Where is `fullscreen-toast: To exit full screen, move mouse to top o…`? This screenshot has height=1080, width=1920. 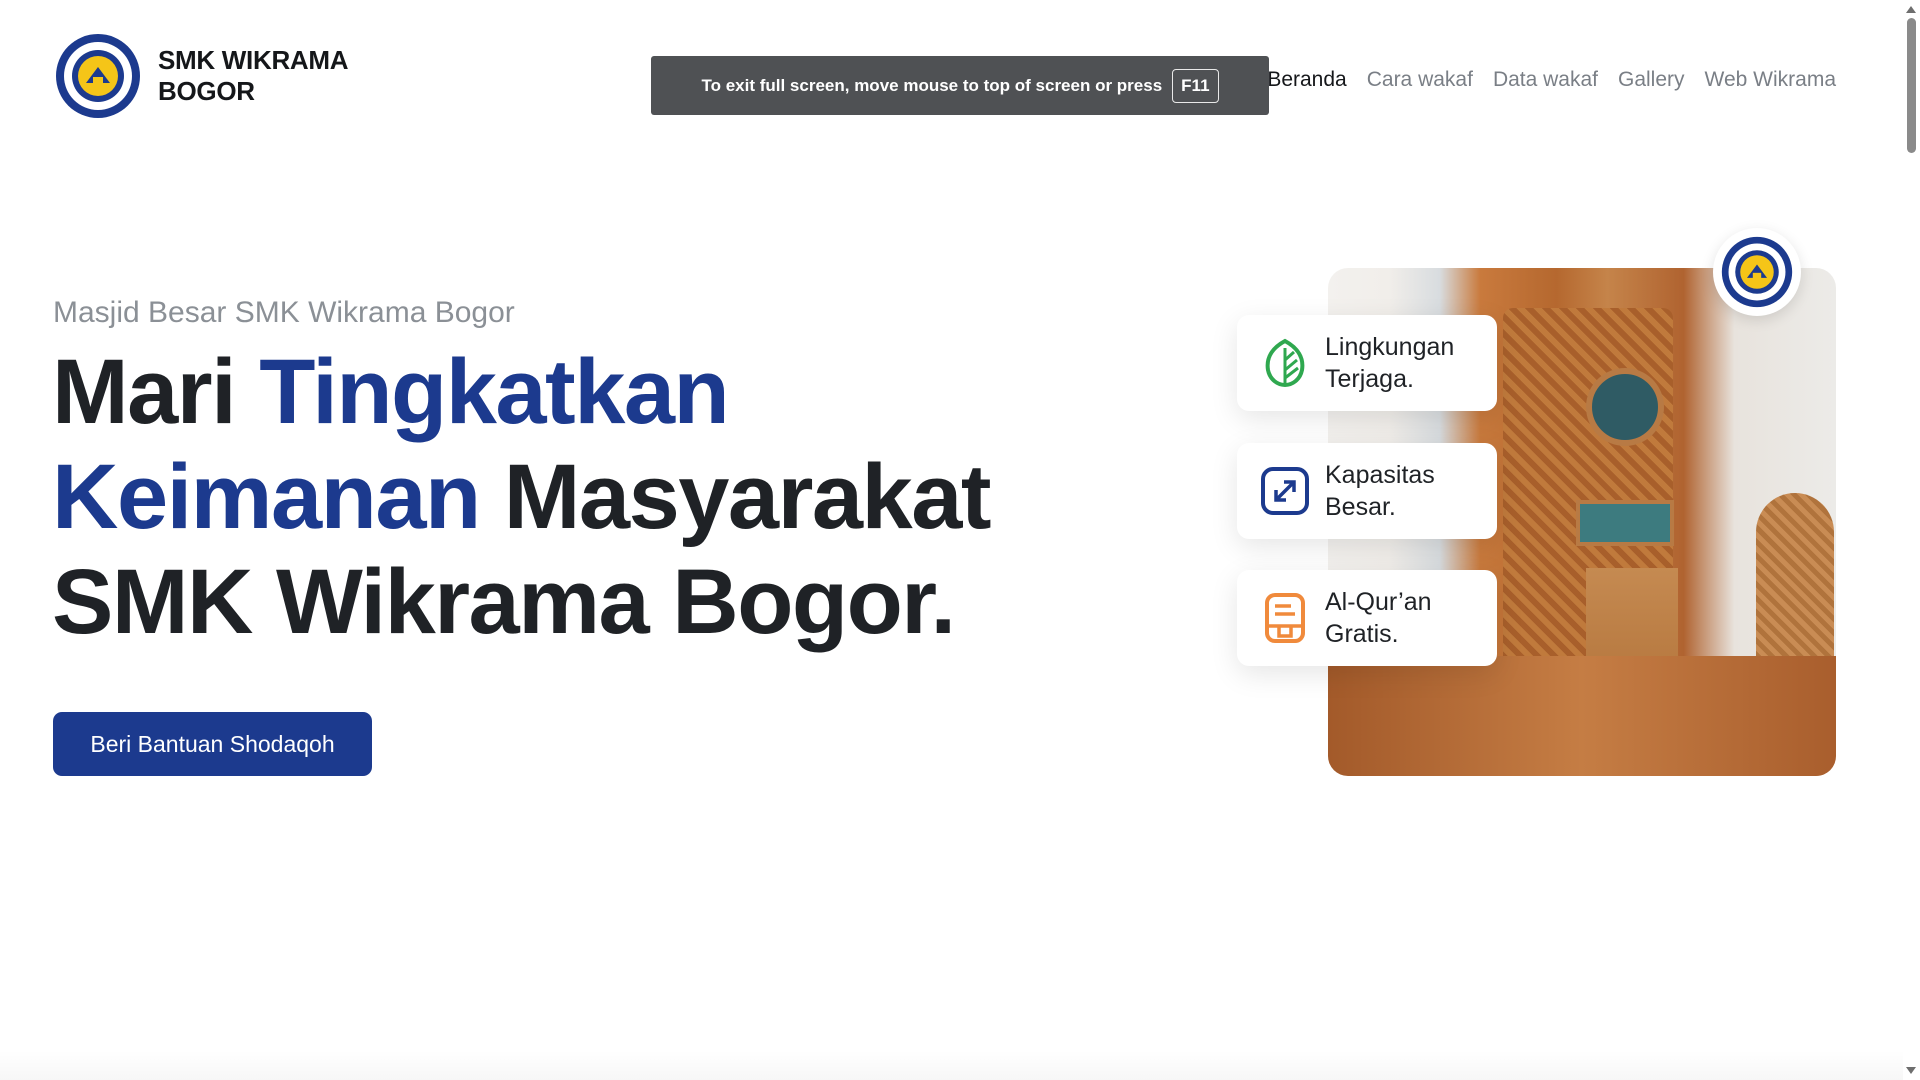 fullscreen-toast: To exit full screen, move mouse to top o… is located at coordinates (960, 85).